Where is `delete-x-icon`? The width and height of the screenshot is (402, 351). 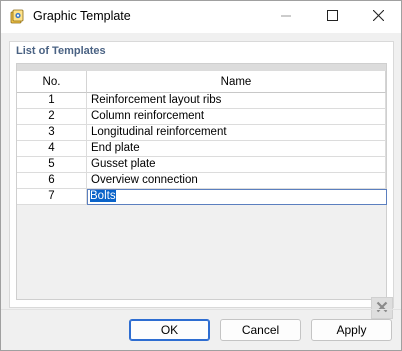 delete-x-icon is located at coordinates (382, 308).